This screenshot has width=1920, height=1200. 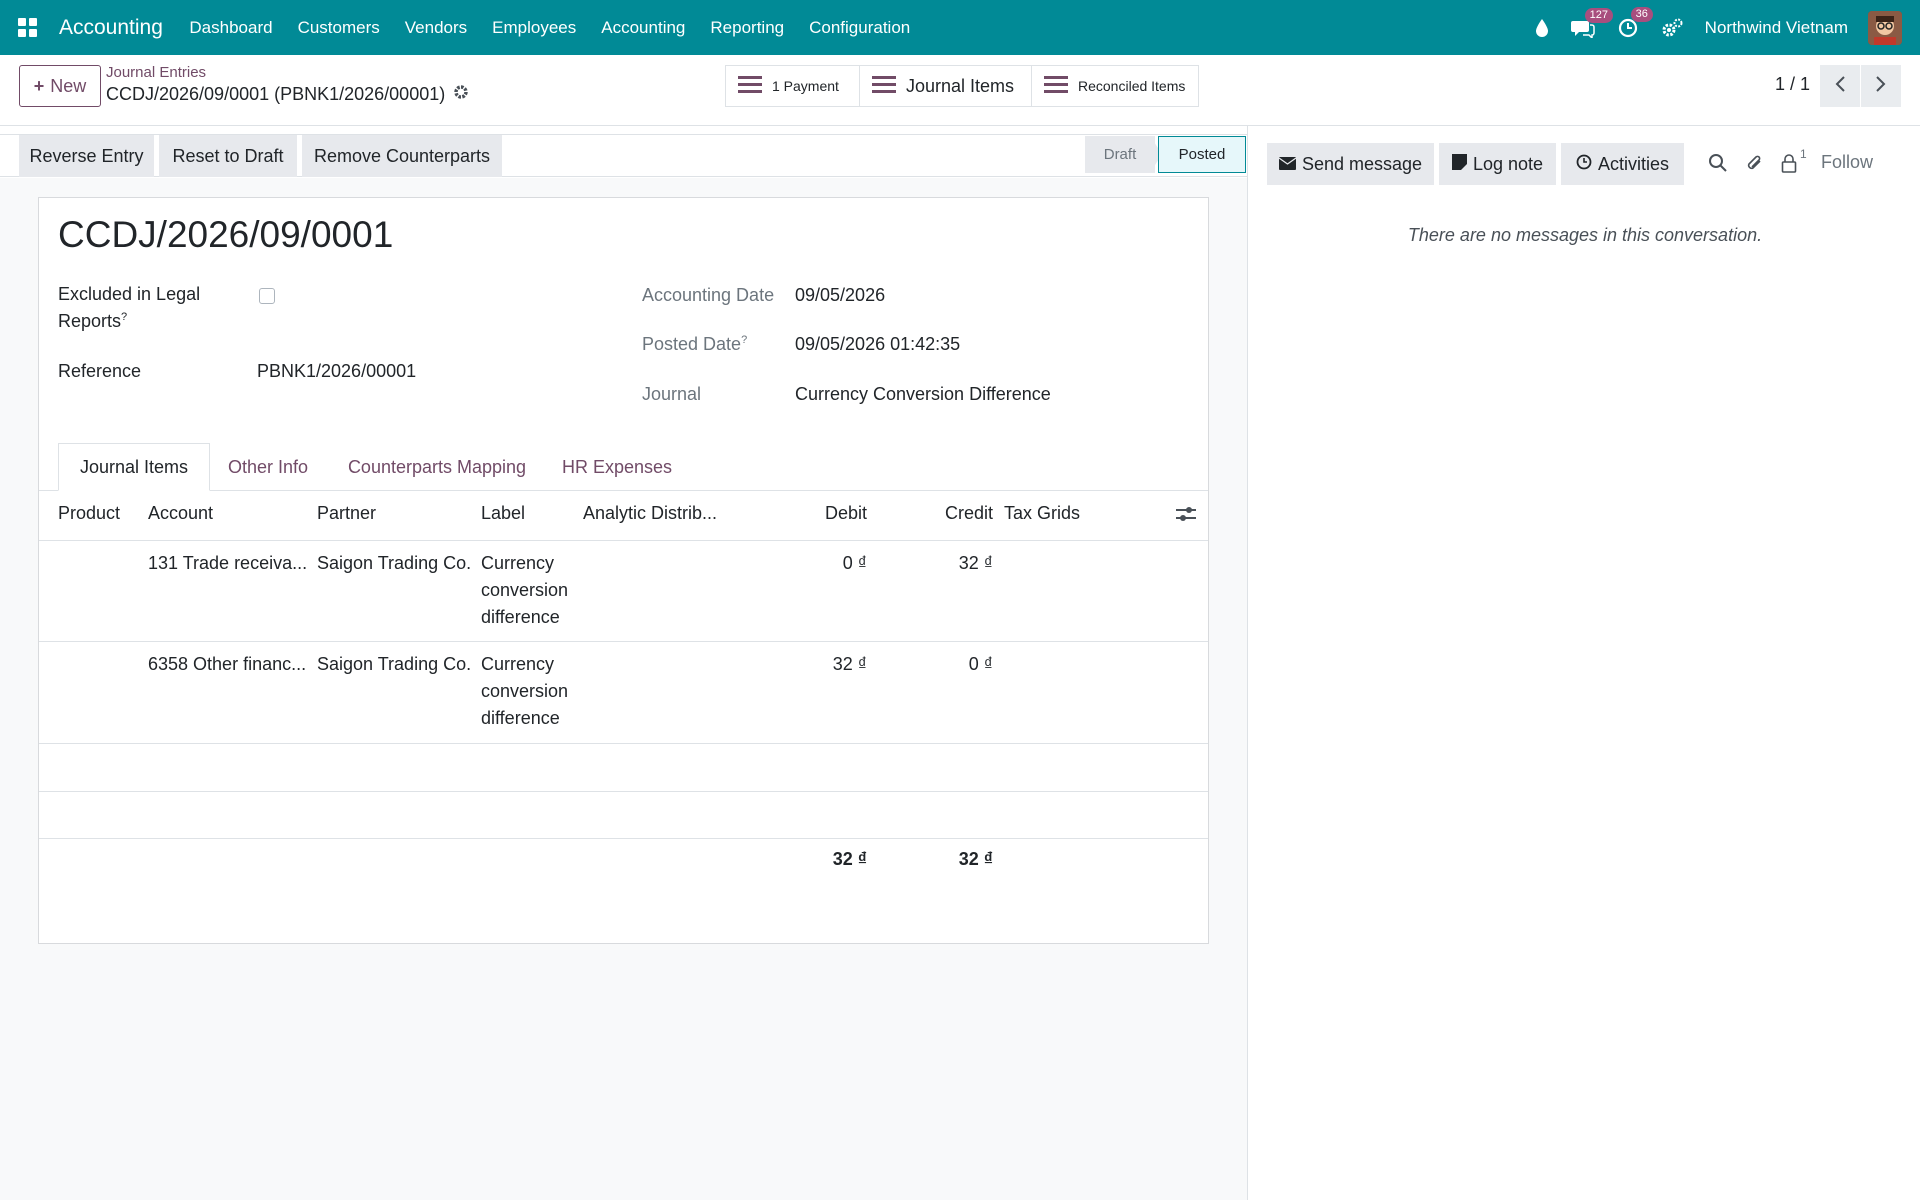 What do you see at coordinates (1497, 164) in the screenshot?
I see `log-note-button: Log note` at bounding box center [1497, 164].